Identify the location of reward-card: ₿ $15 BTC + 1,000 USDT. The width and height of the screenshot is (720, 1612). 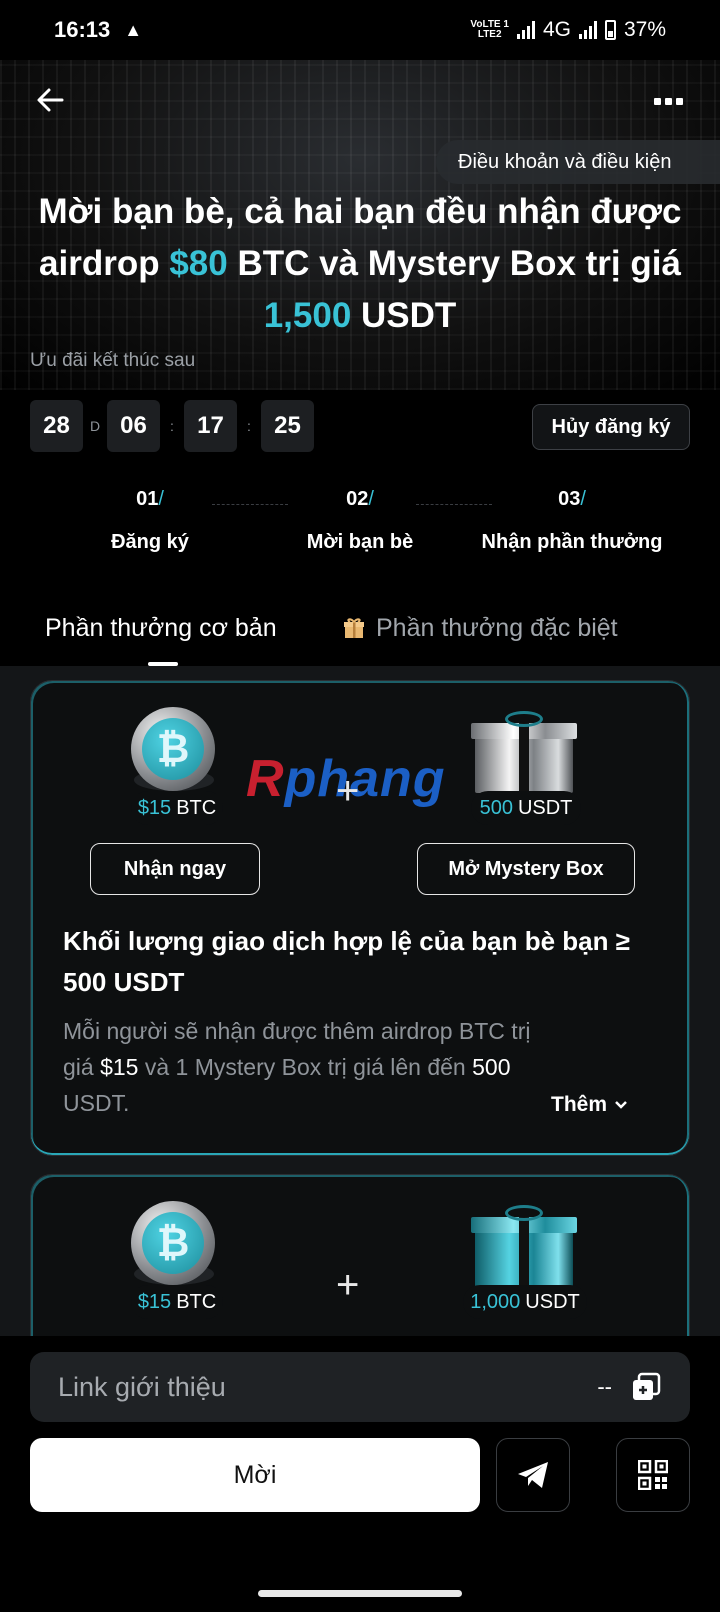
(360, 1255).